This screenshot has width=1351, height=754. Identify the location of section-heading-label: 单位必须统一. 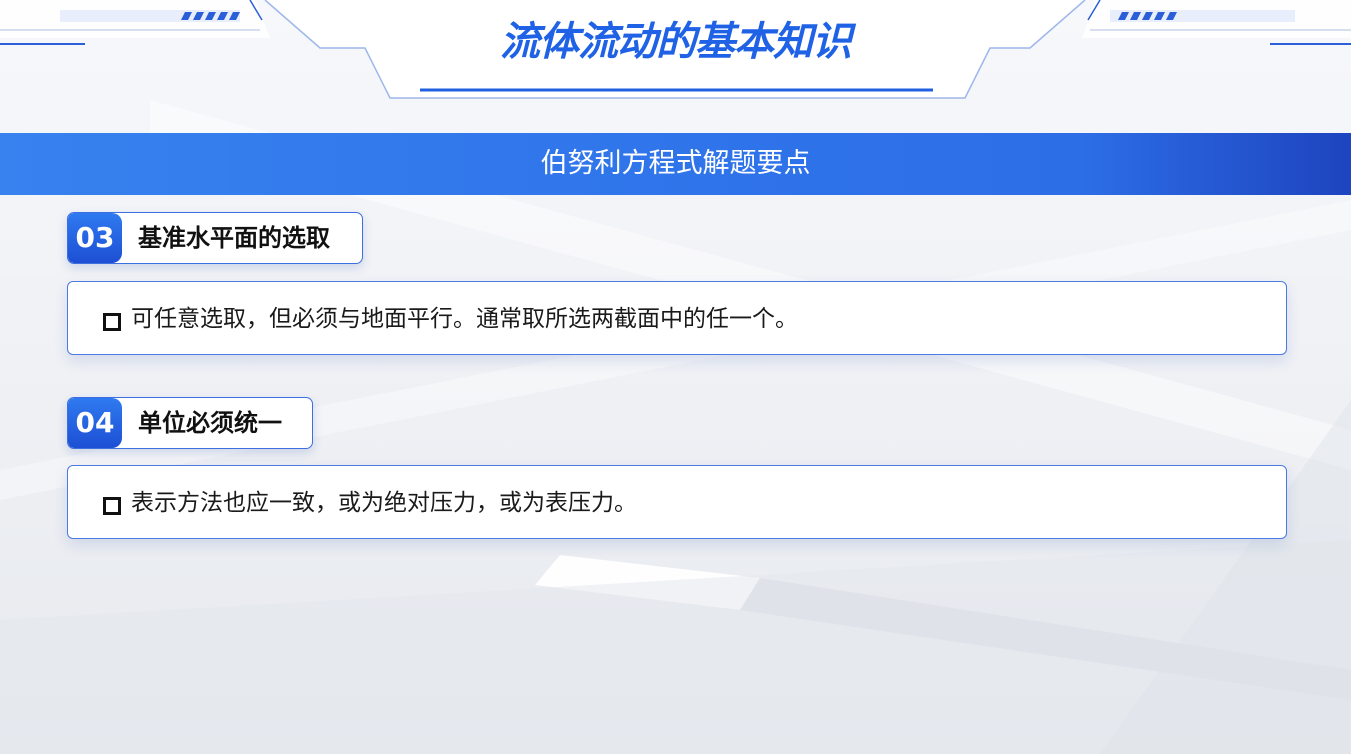
(210, 423).